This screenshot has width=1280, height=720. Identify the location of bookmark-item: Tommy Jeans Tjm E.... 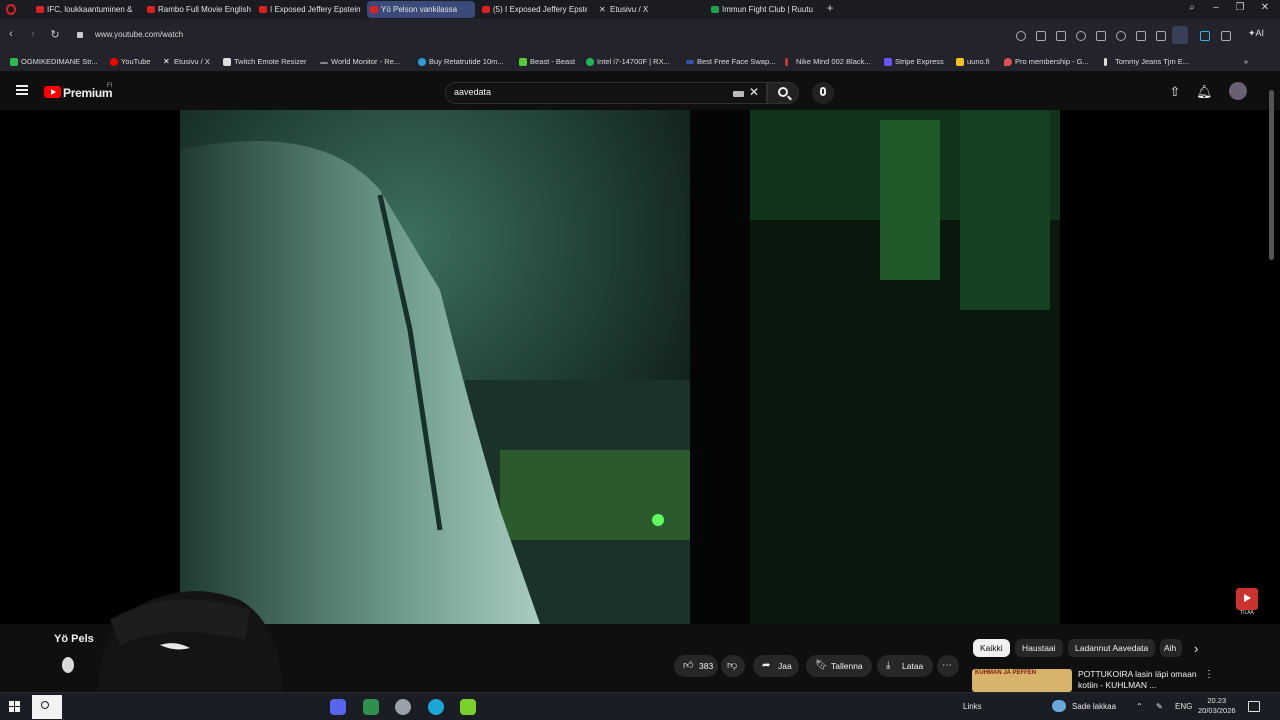
(1146, 62).